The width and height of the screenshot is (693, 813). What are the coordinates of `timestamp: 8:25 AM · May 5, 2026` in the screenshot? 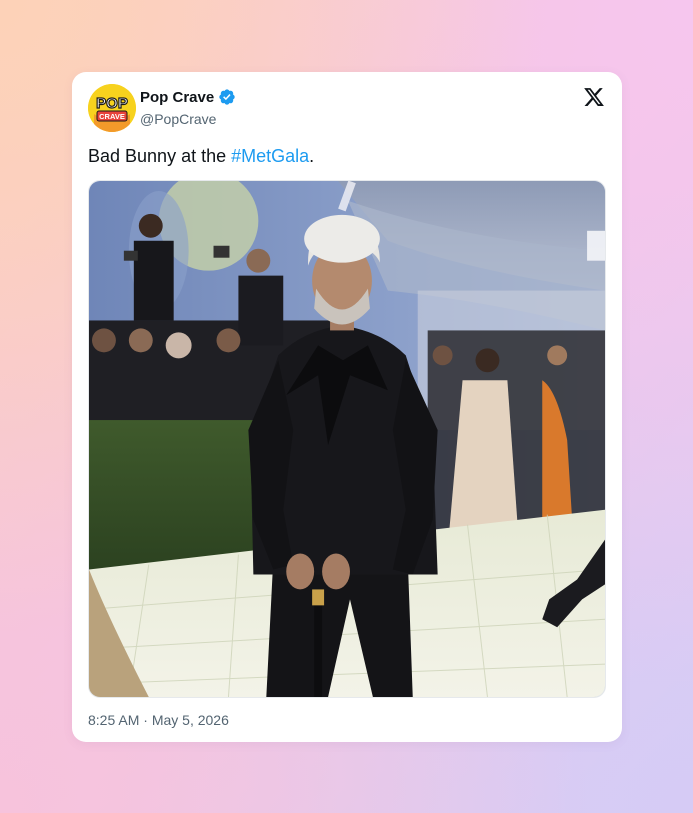 It's located at (158, 720).